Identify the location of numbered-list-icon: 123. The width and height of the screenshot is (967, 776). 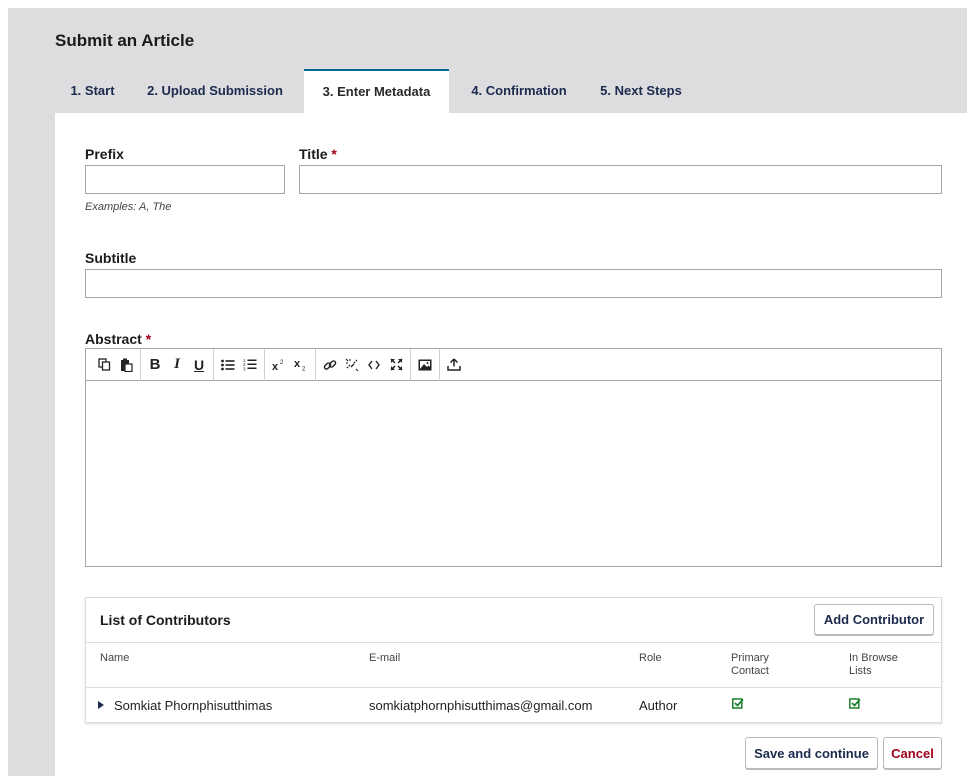
(250, 365).